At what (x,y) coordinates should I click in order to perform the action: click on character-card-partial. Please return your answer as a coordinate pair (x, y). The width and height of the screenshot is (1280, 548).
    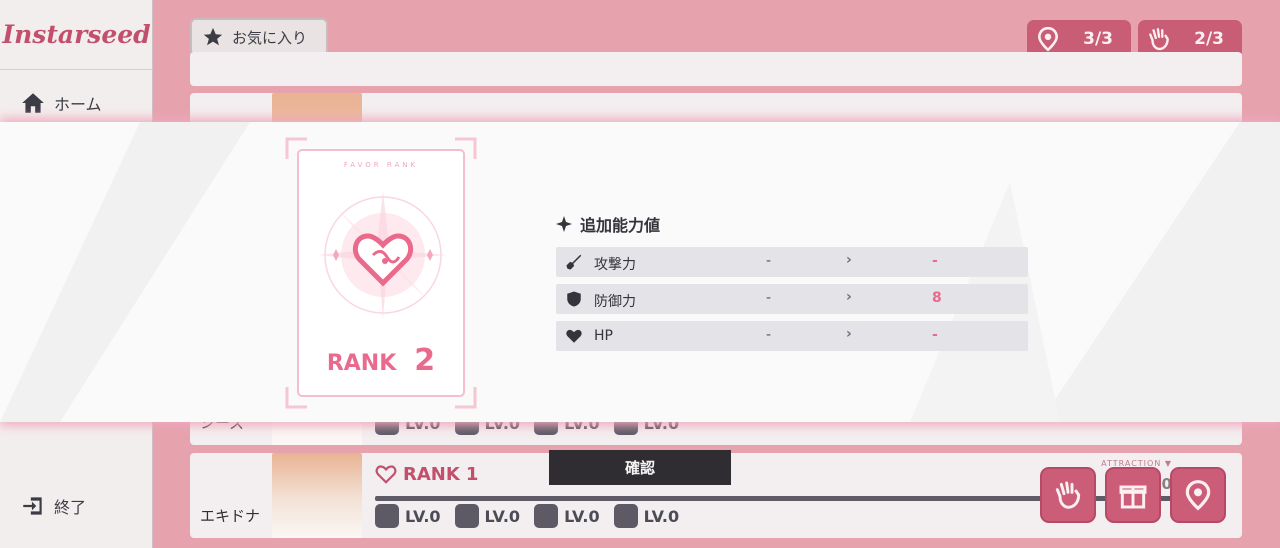
    Looking at the image, I should click on (716, 69).